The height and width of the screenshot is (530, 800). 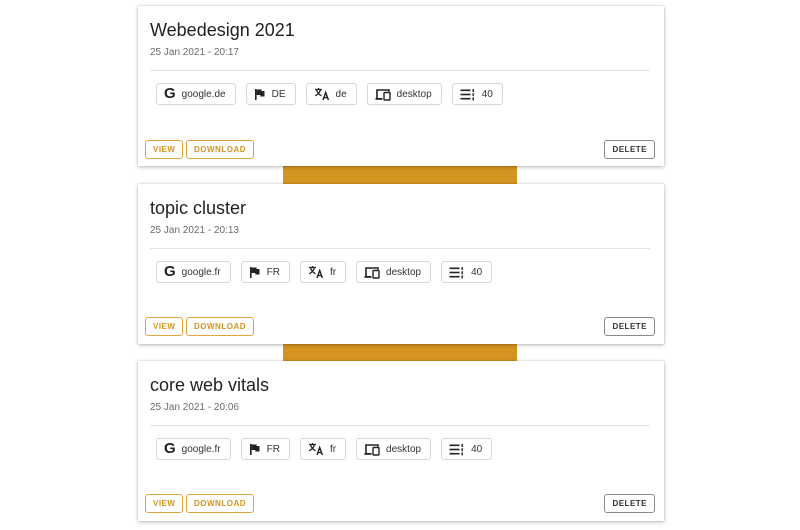 What do you see at coordinates (198, 208) in the screenshot?
I see `card-title: topic cluster` at bounding box center [198, 208].